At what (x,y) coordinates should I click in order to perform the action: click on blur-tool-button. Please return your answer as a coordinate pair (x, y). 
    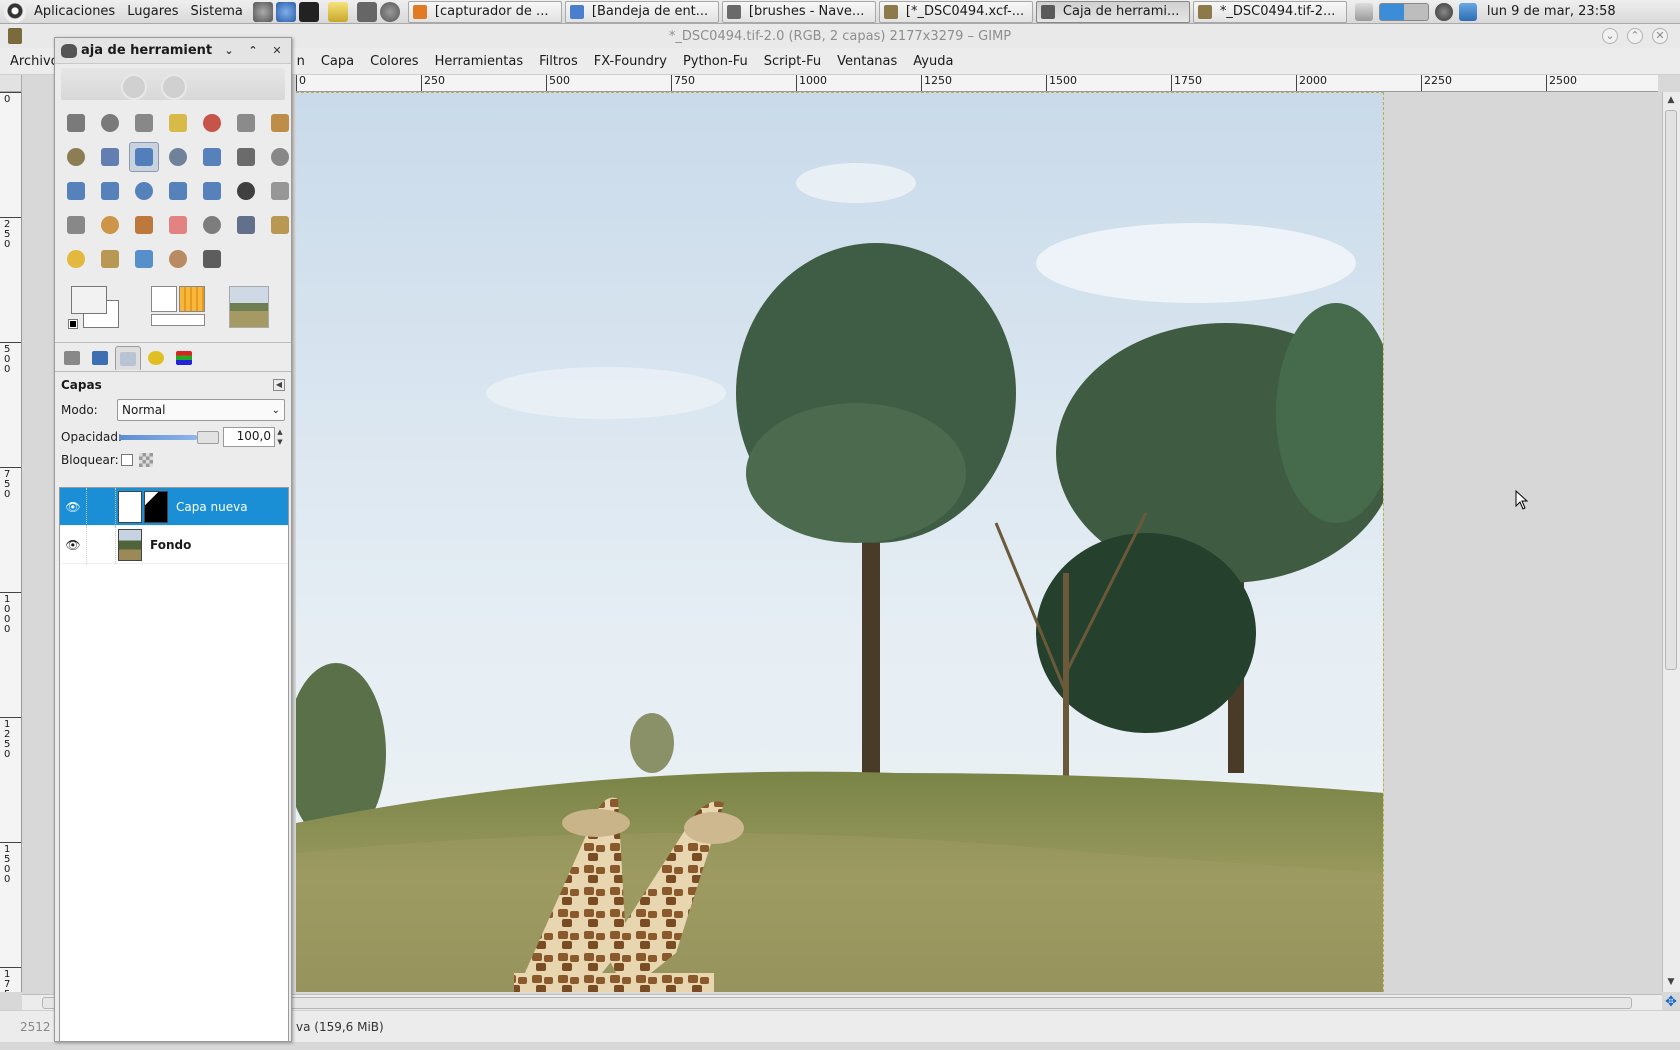
    Looking at the image, I should click on (144, 259).